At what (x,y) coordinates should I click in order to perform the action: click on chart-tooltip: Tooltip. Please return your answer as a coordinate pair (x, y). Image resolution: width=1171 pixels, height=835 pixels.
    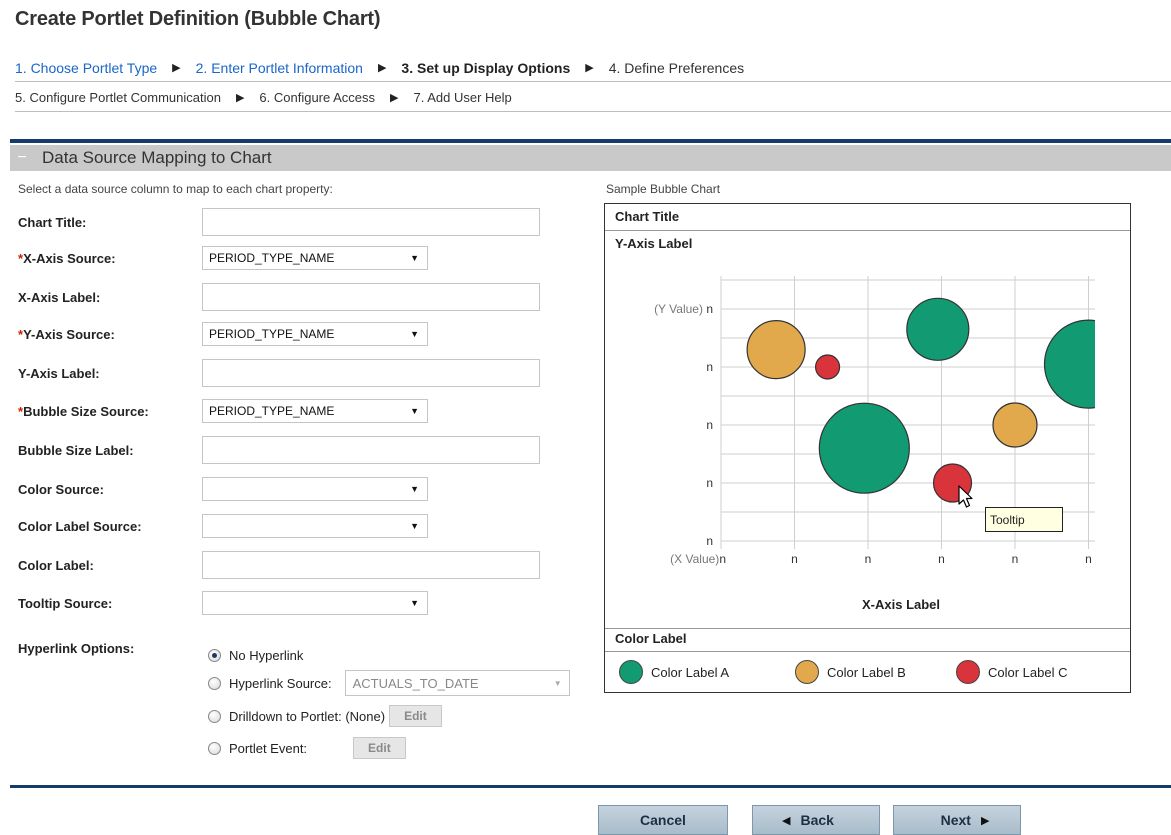
    Looking at the image, I should click on (1024, 519).